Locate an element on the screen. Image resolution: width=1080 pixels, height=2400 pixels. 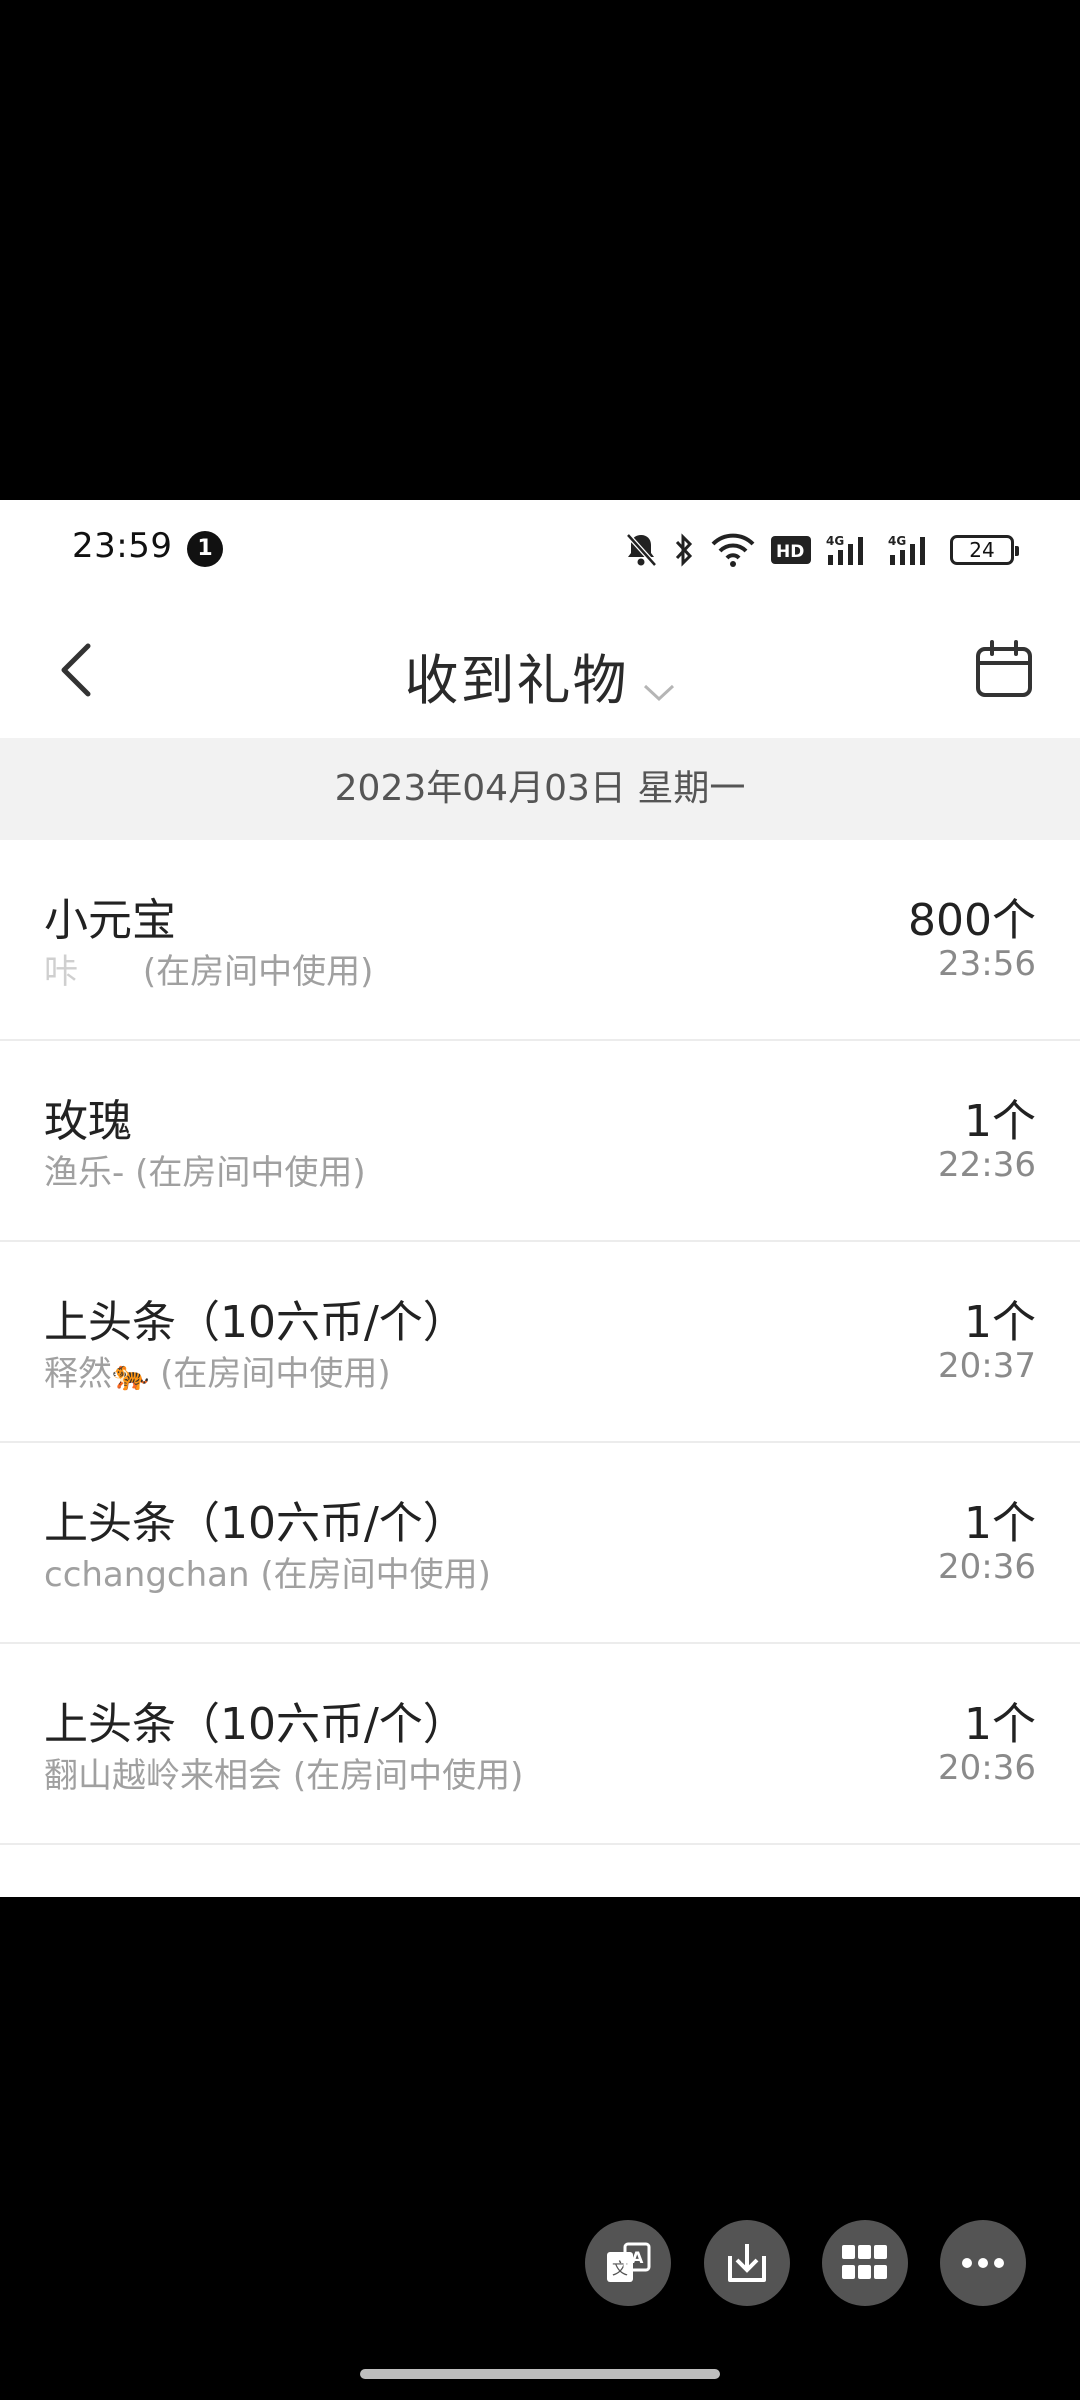
gift-sender: 渔乐- is located at coordinates (84, 1173).